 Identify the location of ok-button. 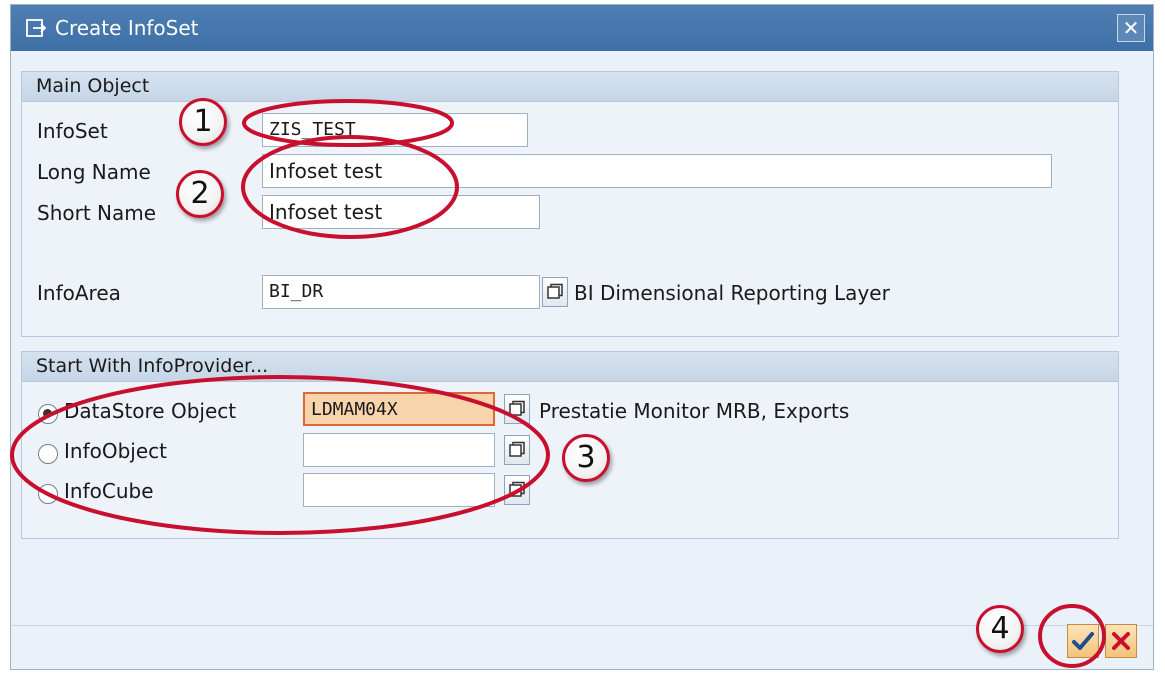
(1083, 641).